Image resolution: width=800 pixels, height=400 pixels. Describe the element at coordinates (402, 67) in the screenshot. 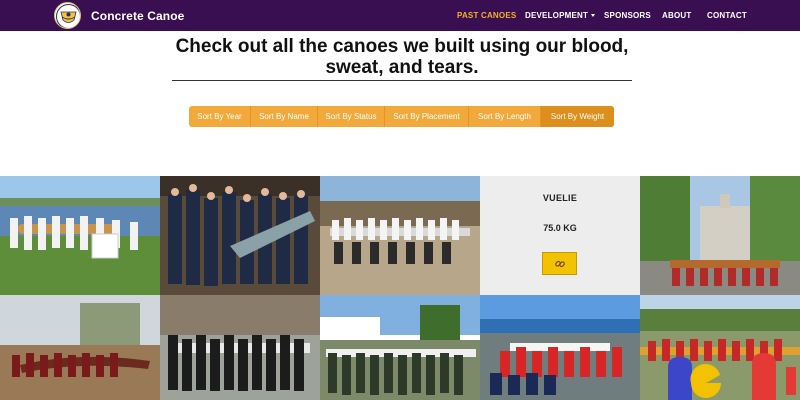

I see `page-title-line-2: sweat, and tears.` at that location.